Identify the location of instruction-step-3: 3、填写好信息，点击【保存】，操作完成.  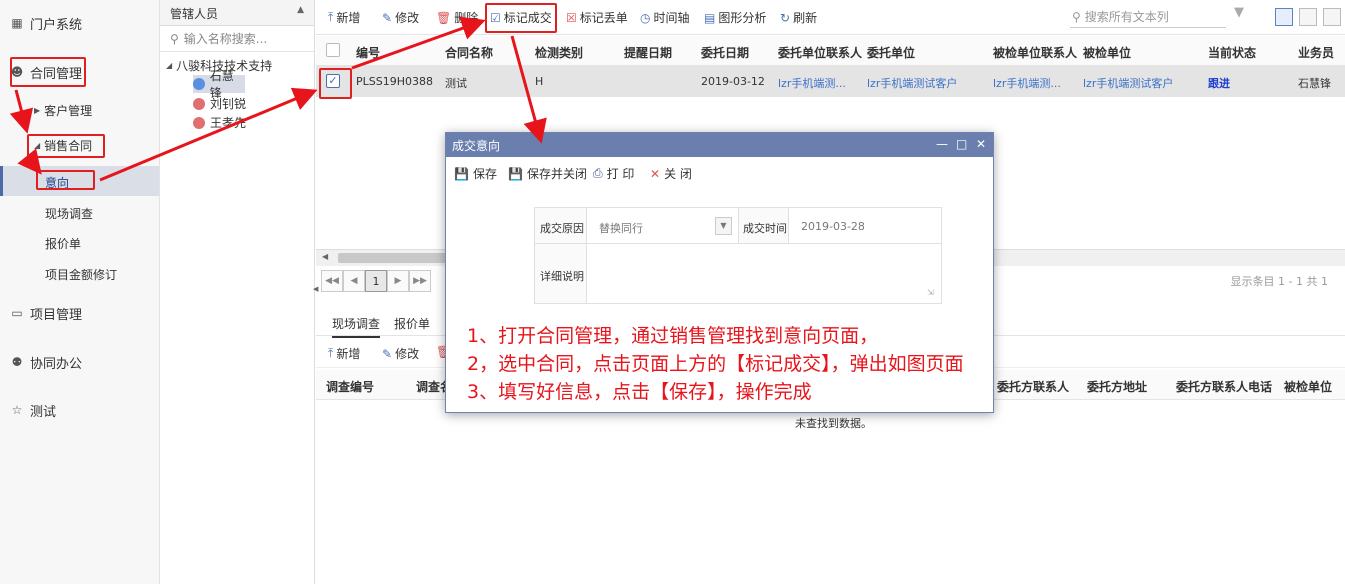
(639, 392).